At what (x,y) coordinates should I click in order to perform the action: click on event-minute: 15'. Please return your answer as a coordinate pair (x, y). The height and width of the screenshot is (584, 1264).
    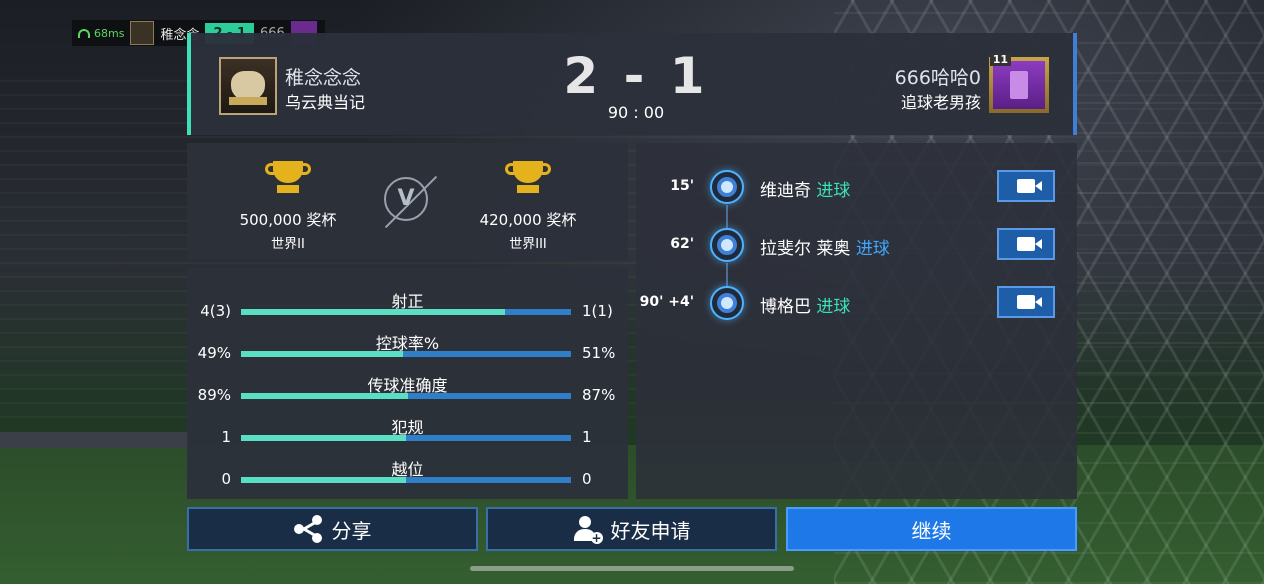
    Looking at the image, I should click on (682, 186).